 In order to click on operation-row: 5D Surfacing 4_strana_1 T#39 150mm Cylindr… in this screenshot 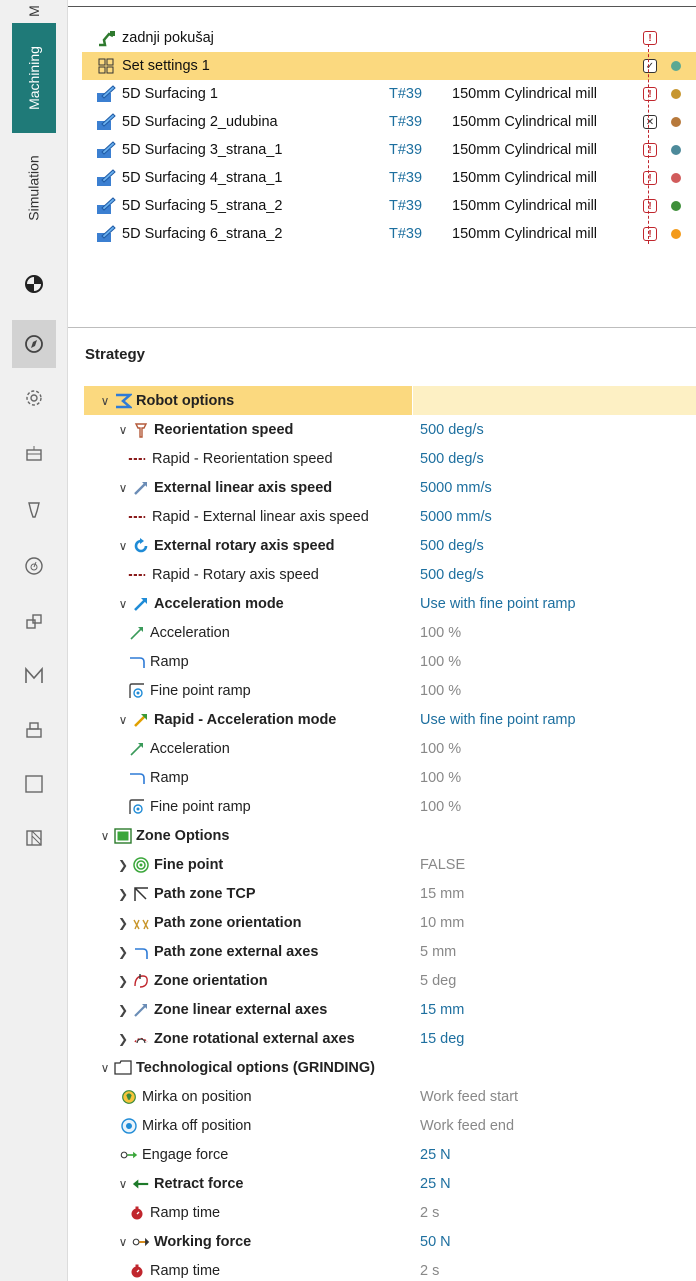, I will do `click(389, 178)`.